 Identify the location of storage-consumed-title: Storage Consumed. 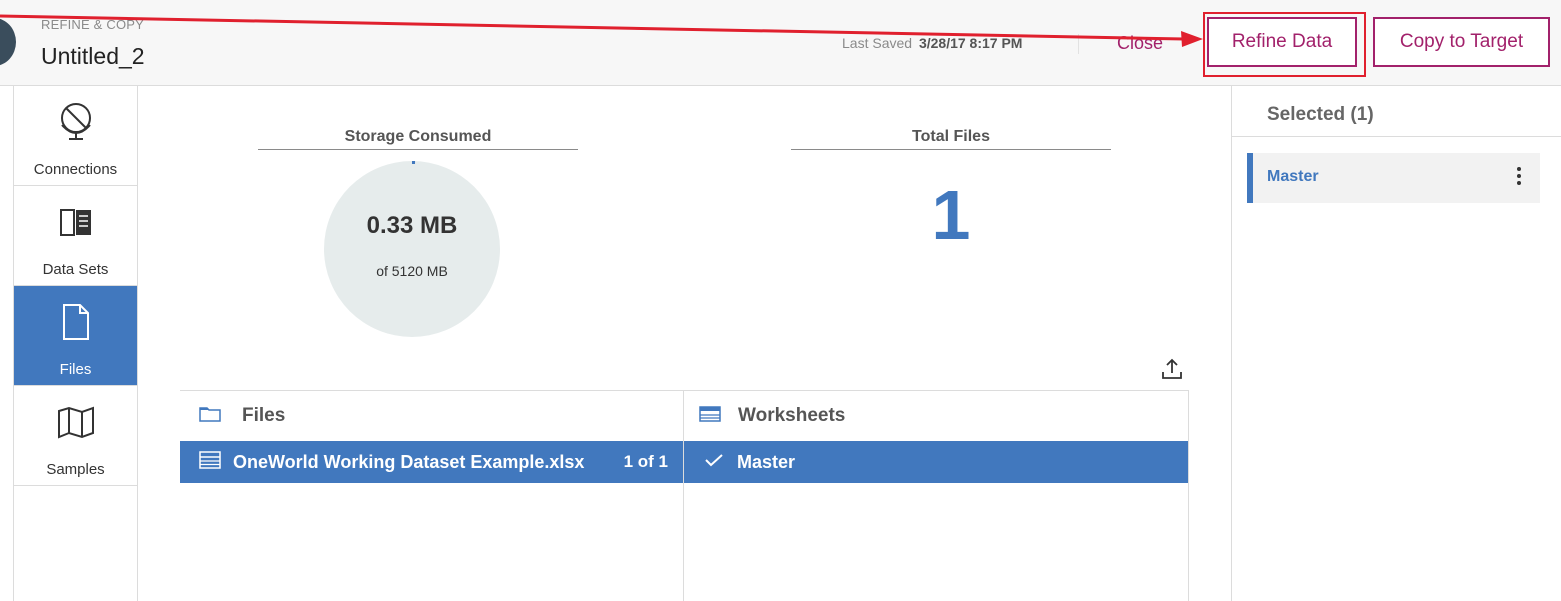
(418, 136).